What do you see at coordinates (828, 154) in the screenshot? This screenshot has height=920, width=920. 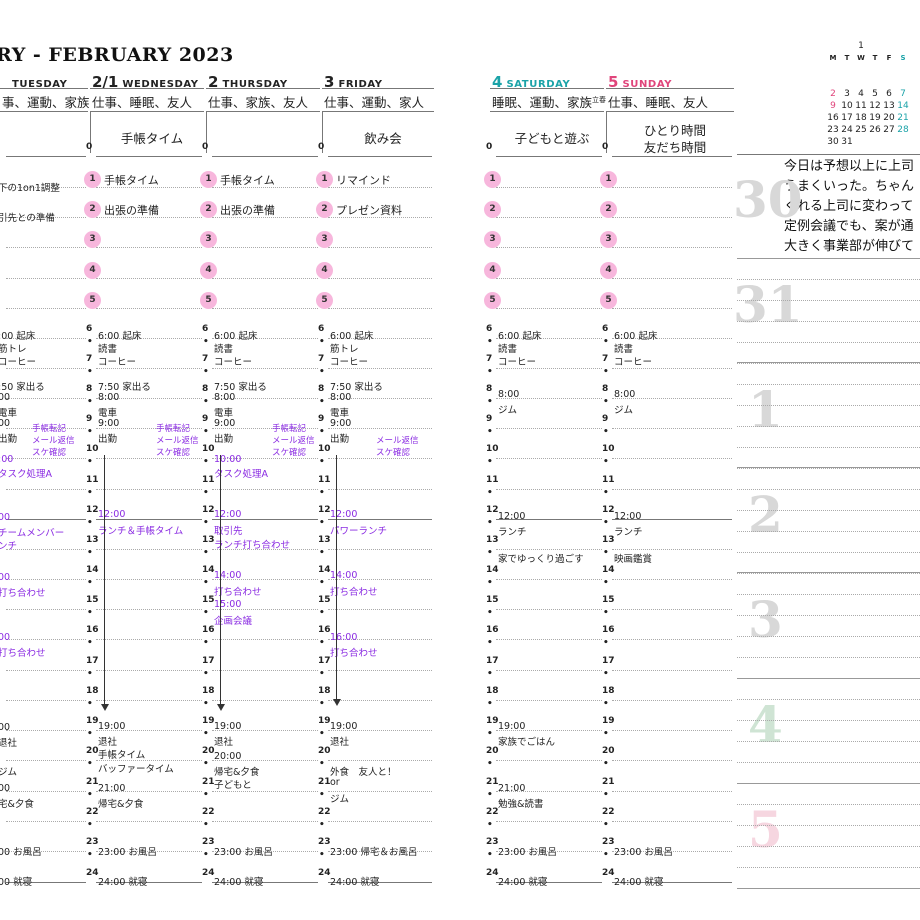 I see `journal-top-rule` at bounding box center [828, 154].